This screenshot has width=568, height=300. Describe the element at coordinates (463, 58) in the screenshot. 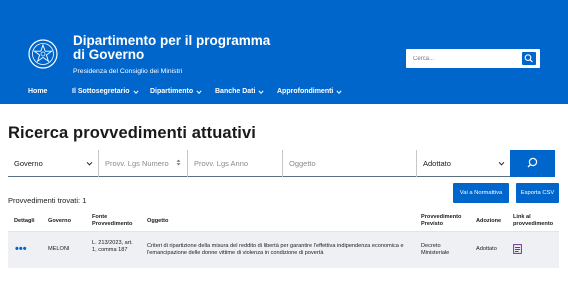

I see `search-input` at that location.